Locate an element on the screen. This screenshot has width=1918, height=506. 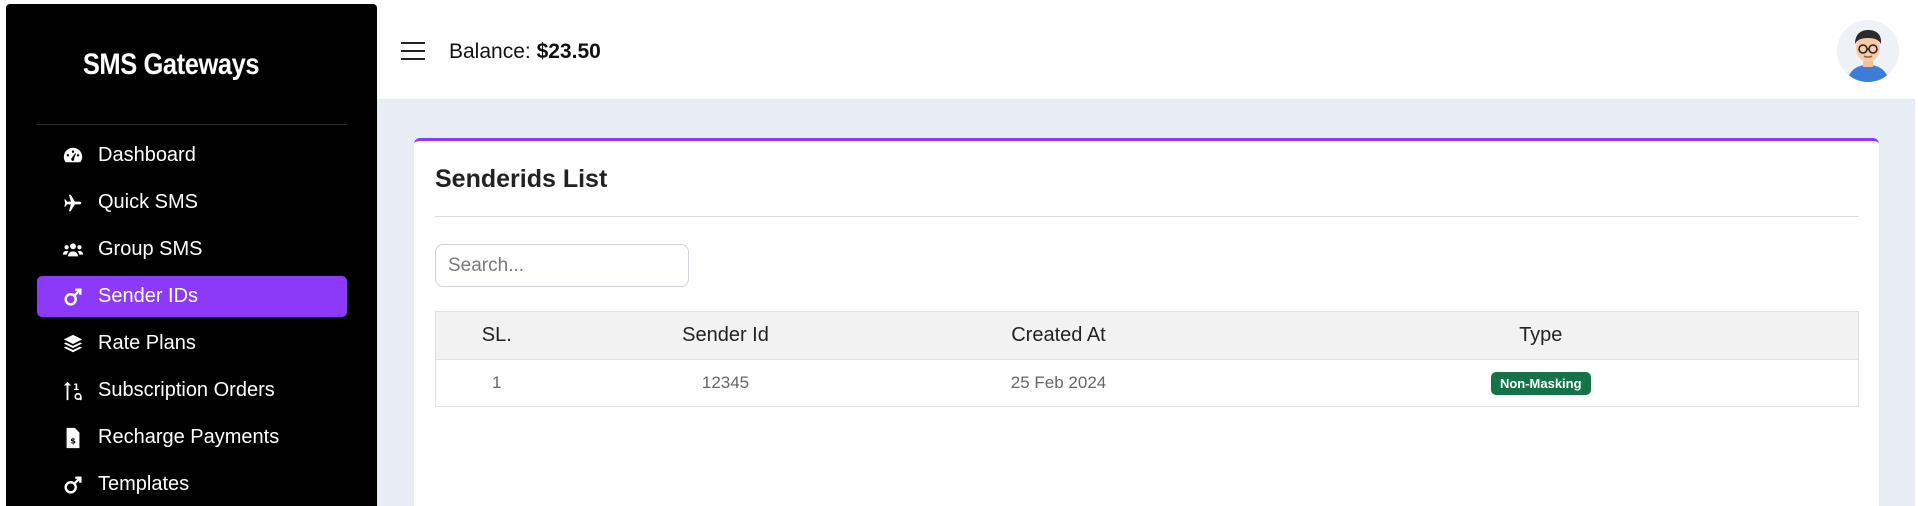
sidebar-item-subscription-orders: 1 Subscription Orders is located at coordinates (192, 390).